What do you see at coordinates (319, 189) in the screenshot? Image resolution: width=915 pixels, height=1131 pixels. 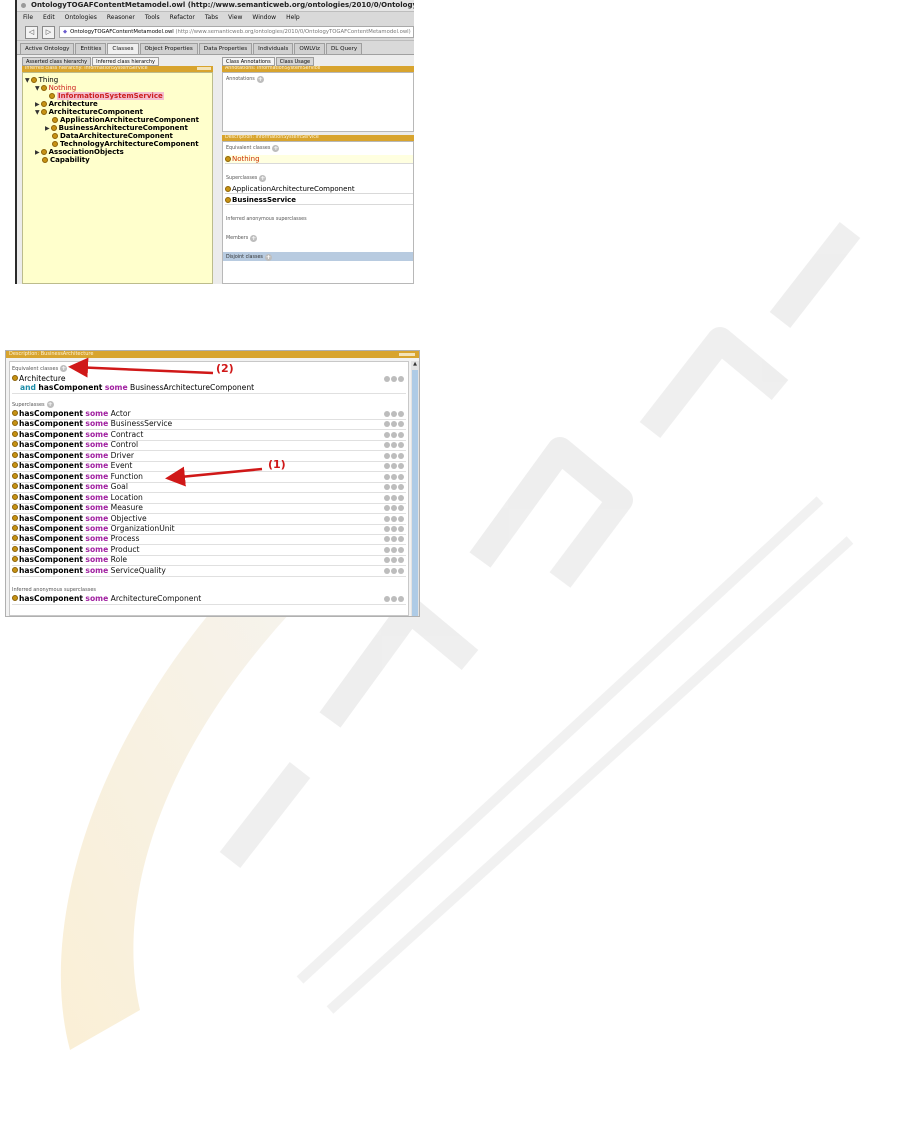 I see `superclass-row: ApplicationArchitectureComponent` at bounding box center [319, 189].